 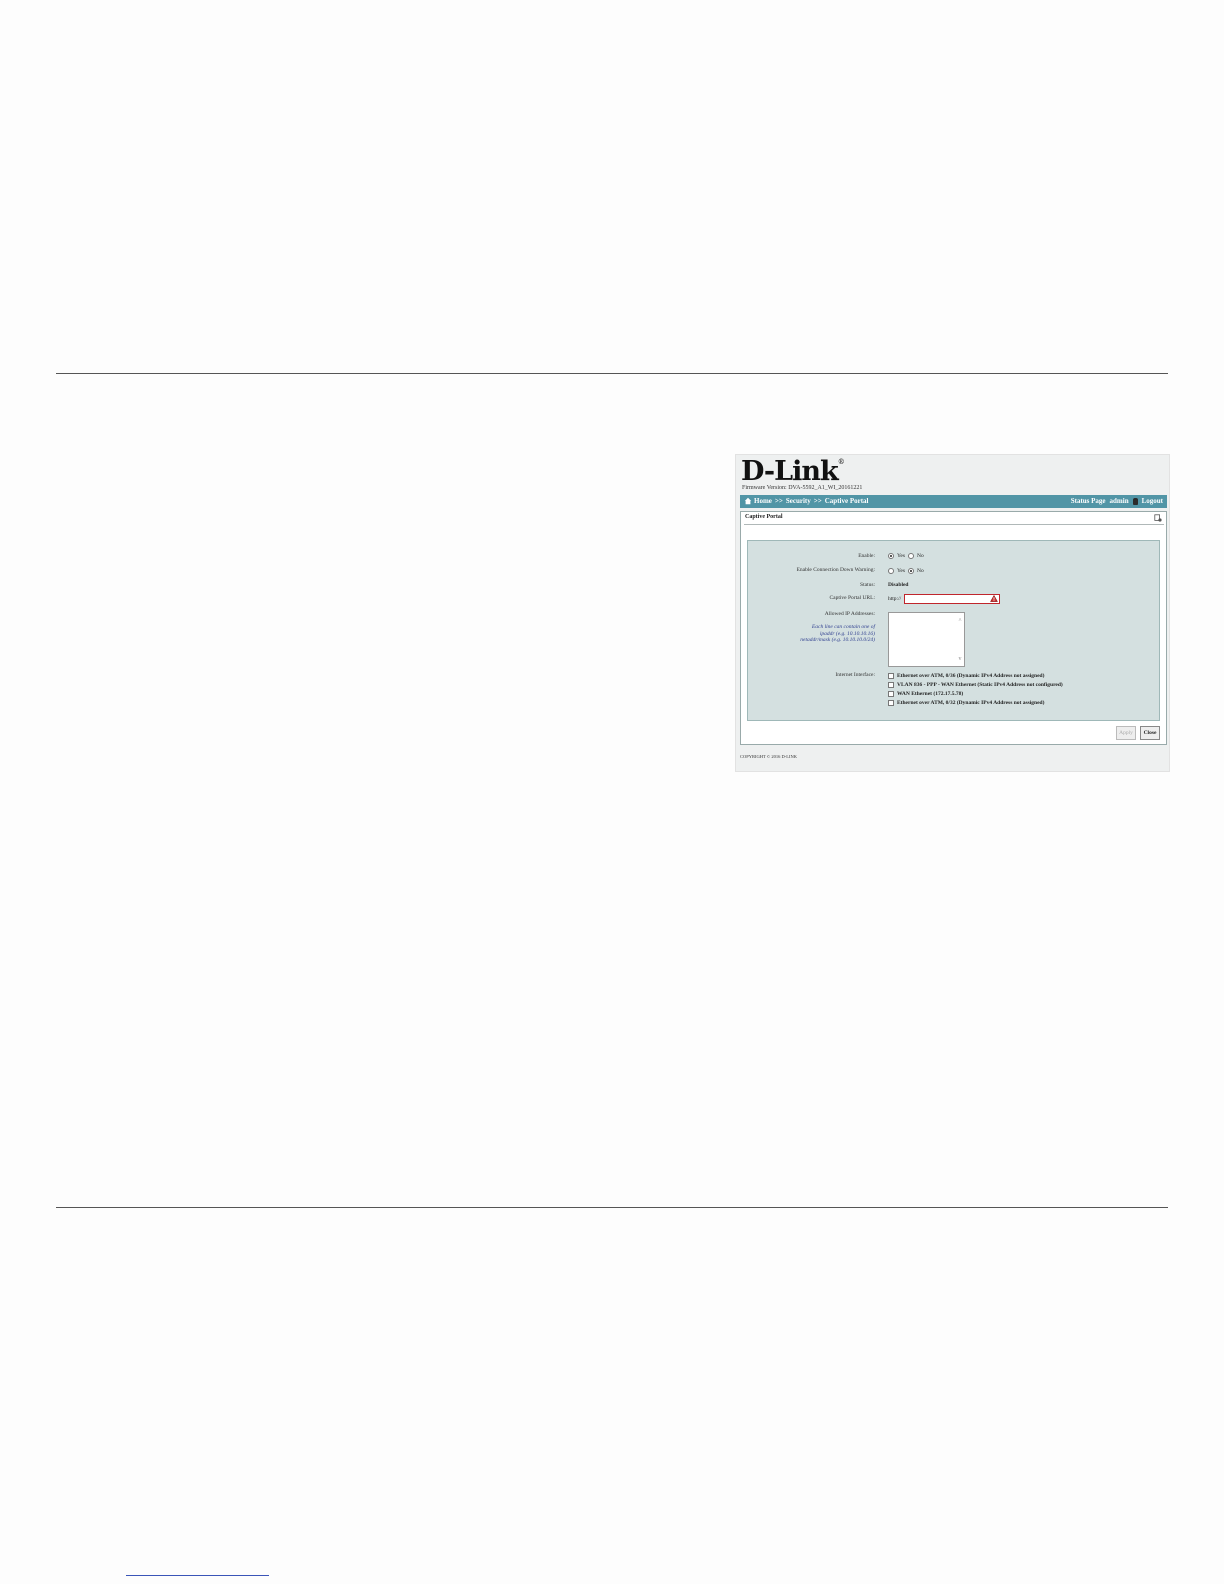 What do you see at coordinates (891, 556) in the screenshot?
I see `enable-yes-radio` at bounding box center [891, 556].